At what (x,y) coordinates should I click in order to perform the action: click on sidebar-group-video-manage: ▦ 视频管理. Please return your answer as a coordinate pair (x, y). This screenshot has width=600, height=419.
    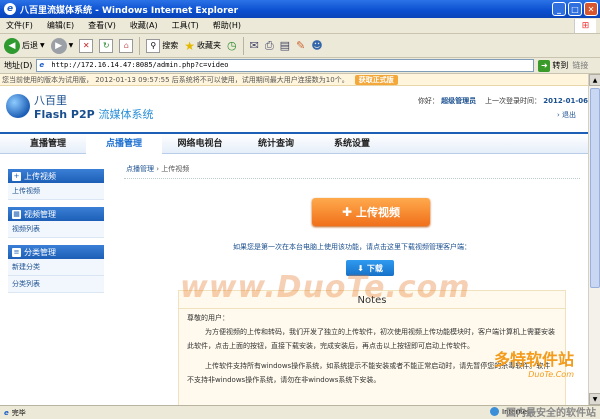
    Looking at the image, I should click on (56, 214).